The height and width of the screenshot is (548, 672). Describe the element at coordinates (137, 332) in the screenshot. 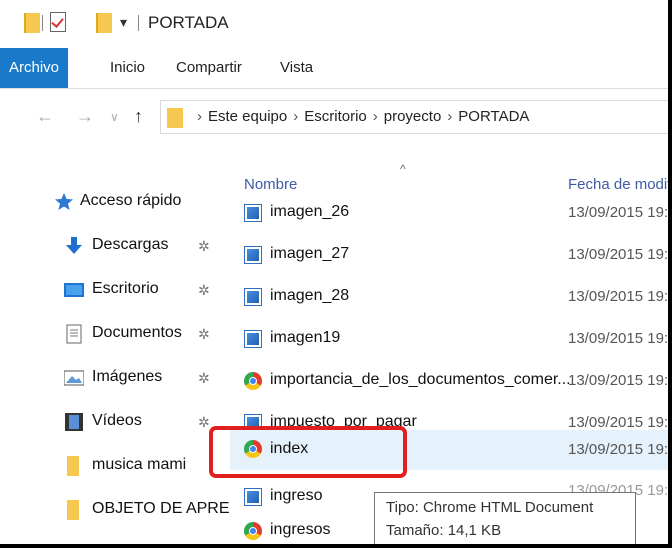

I see `nav-item-label: Documentos` at that location.